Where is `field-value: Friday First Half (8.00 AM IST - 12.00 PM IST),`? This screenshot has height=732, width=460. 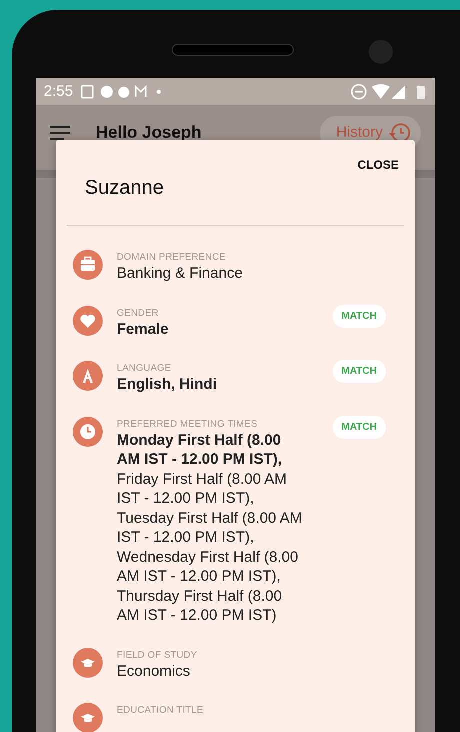 field-value: Friday First Half (8.00 AM IST - 12.00 PM IST), is located at coordinates (202, 489).